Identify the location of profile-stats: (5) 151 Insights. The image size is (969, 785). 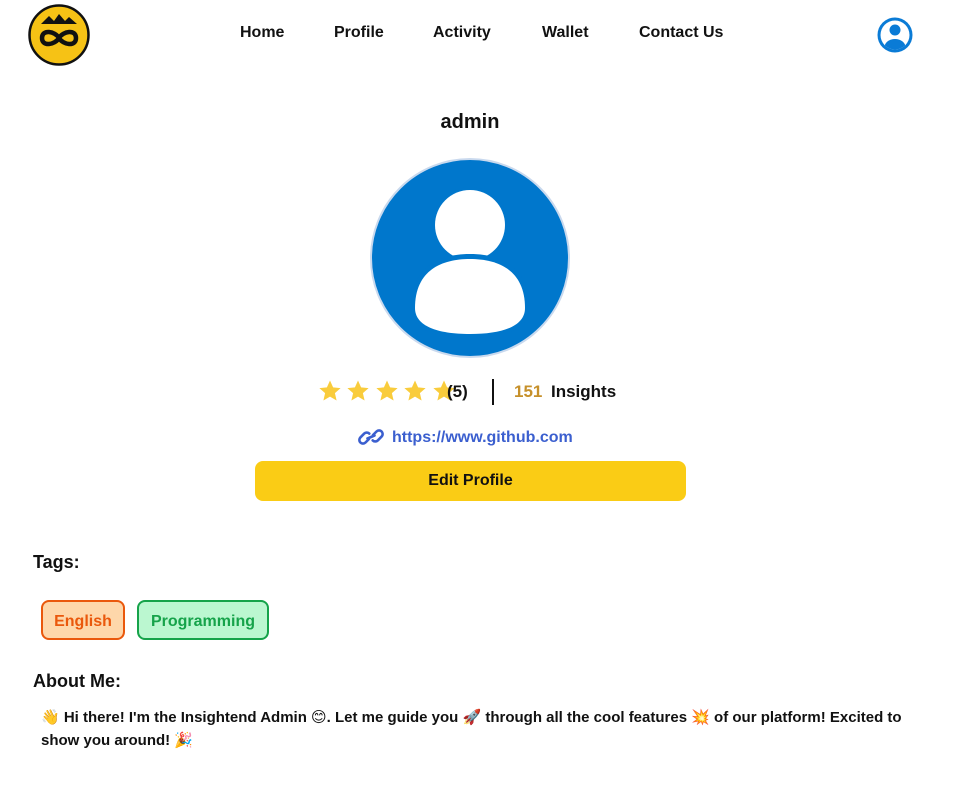
(478, 392).